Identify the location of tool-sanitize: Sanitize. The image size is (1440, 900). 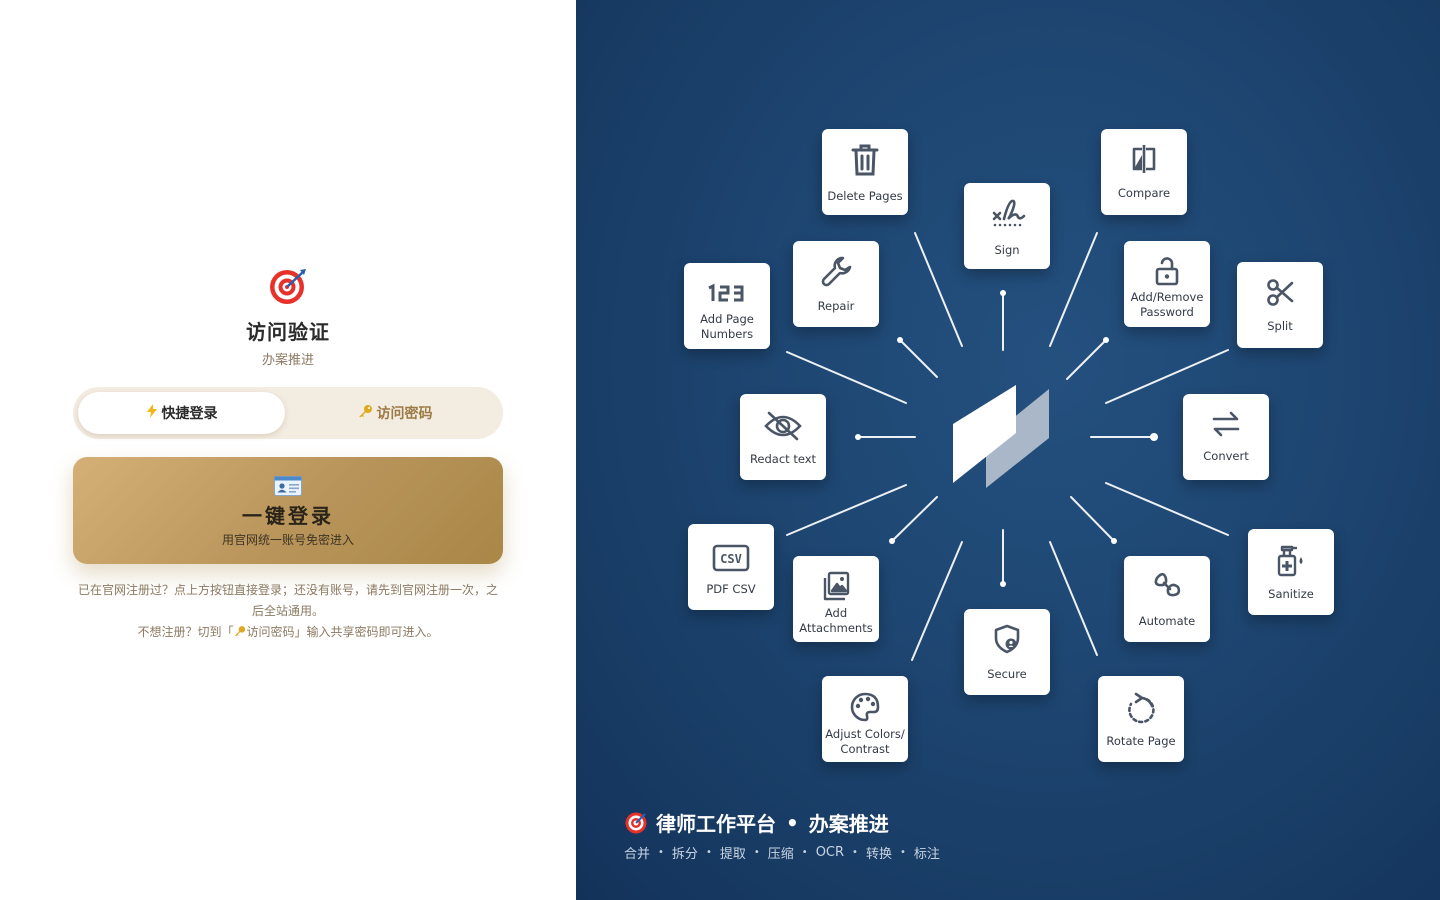
(1291, 572).